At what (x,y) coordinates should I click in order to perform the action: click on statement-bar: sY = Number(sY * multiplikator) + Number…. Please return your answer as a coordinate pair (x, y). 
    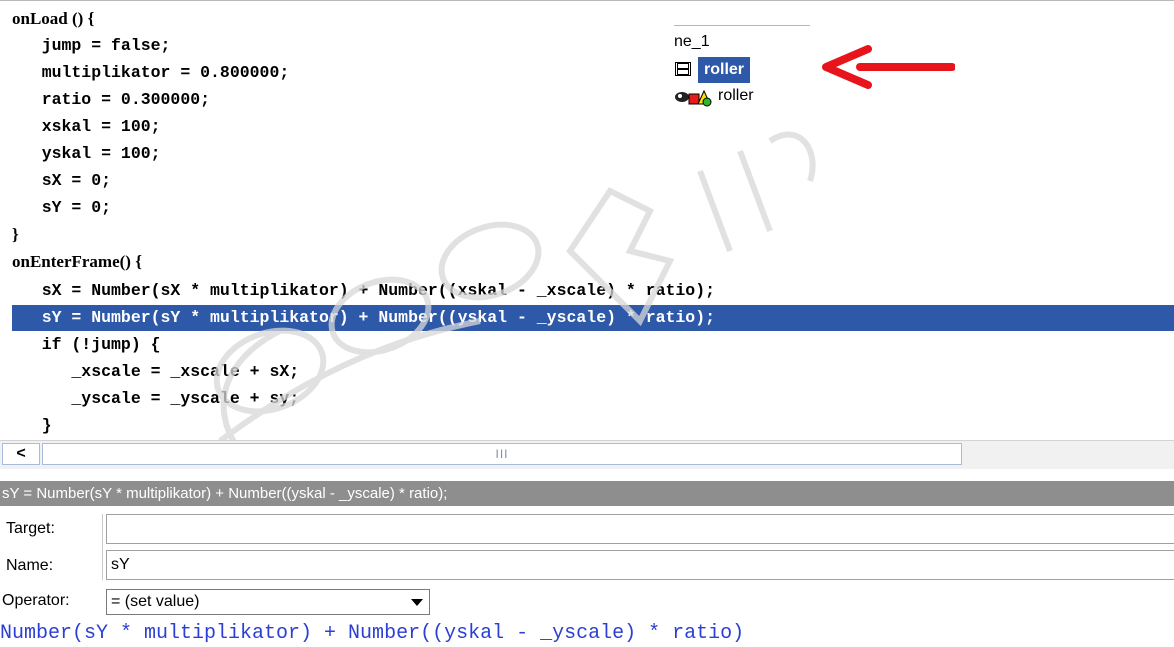
    Looking at the image, I should click on (587, 493).